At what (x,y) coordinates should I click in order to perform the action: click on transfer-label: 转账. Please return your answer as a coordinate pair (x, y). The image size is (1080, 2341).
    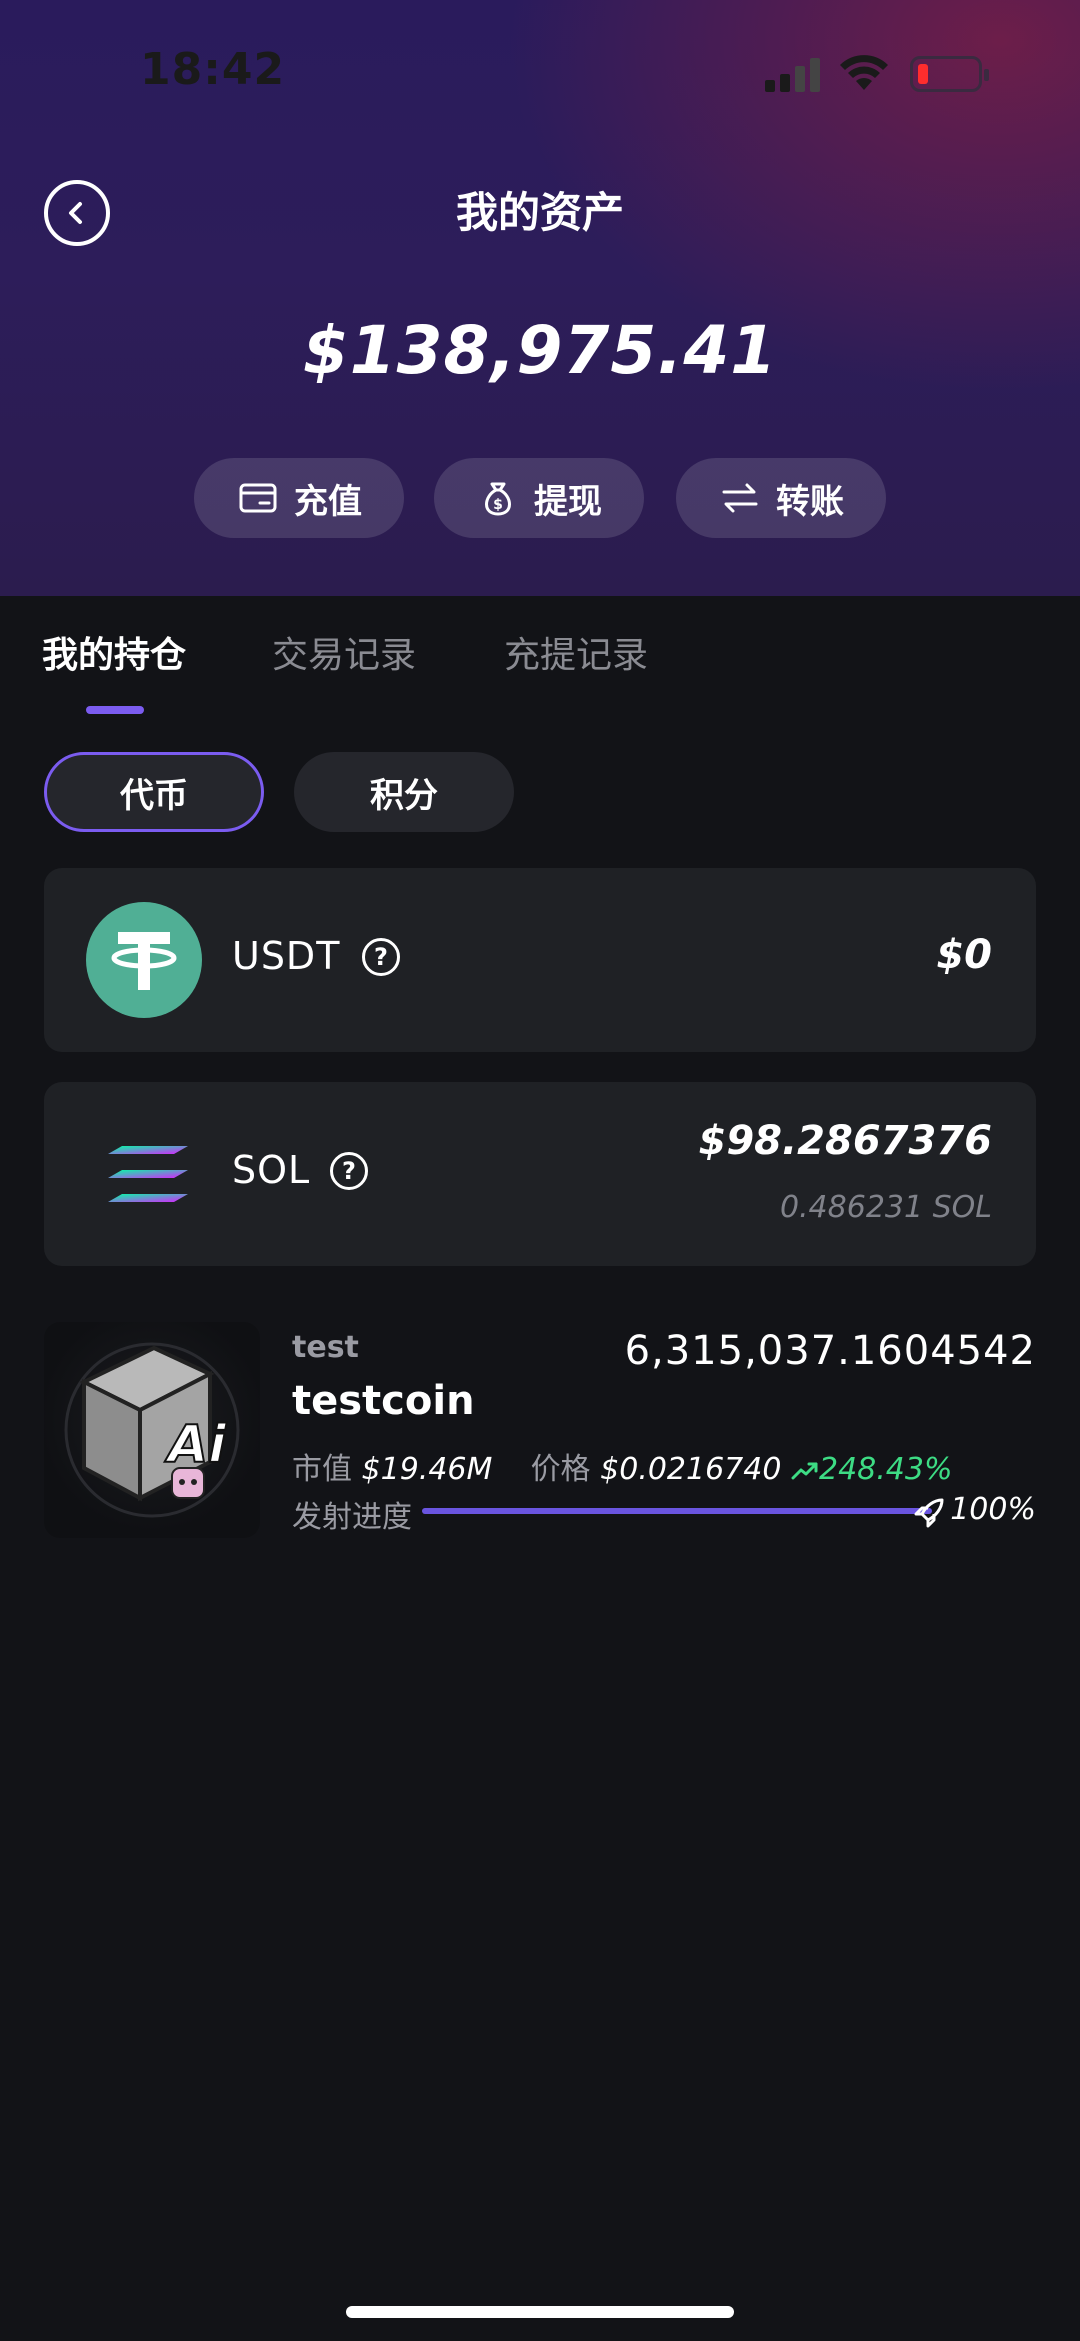
    Looking at the image, I should click on (810, 501).